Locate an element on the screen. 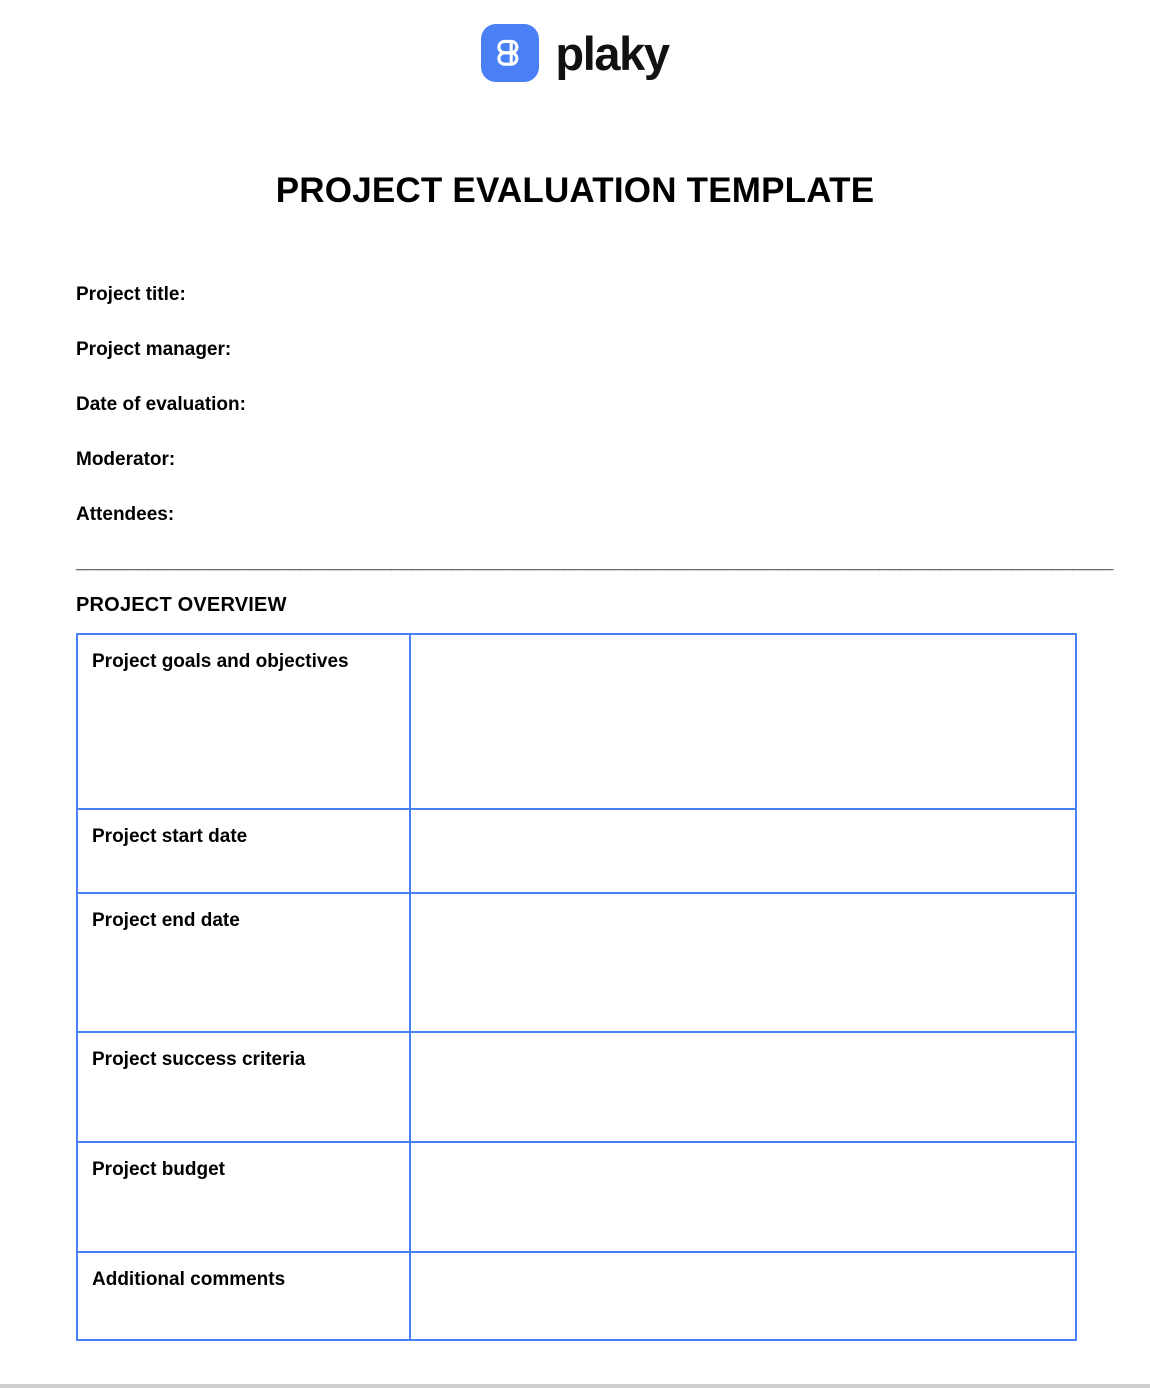  table-row: Project start date is located at coordinates (576, 851).